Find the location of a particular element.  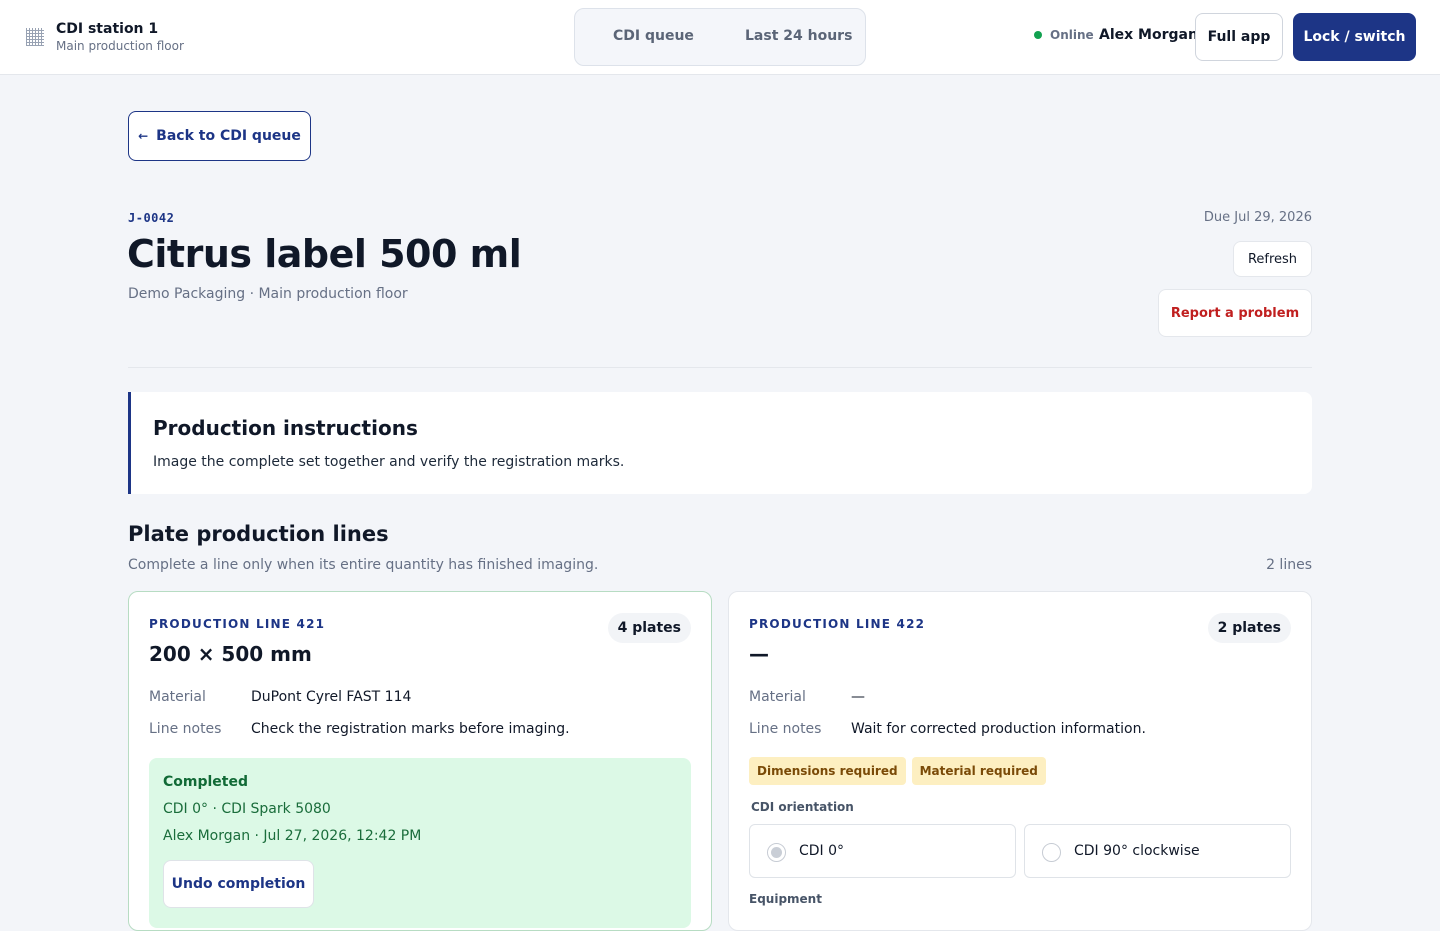

page-title: Citrus label 500 ml is located at coordinates (324, 254).